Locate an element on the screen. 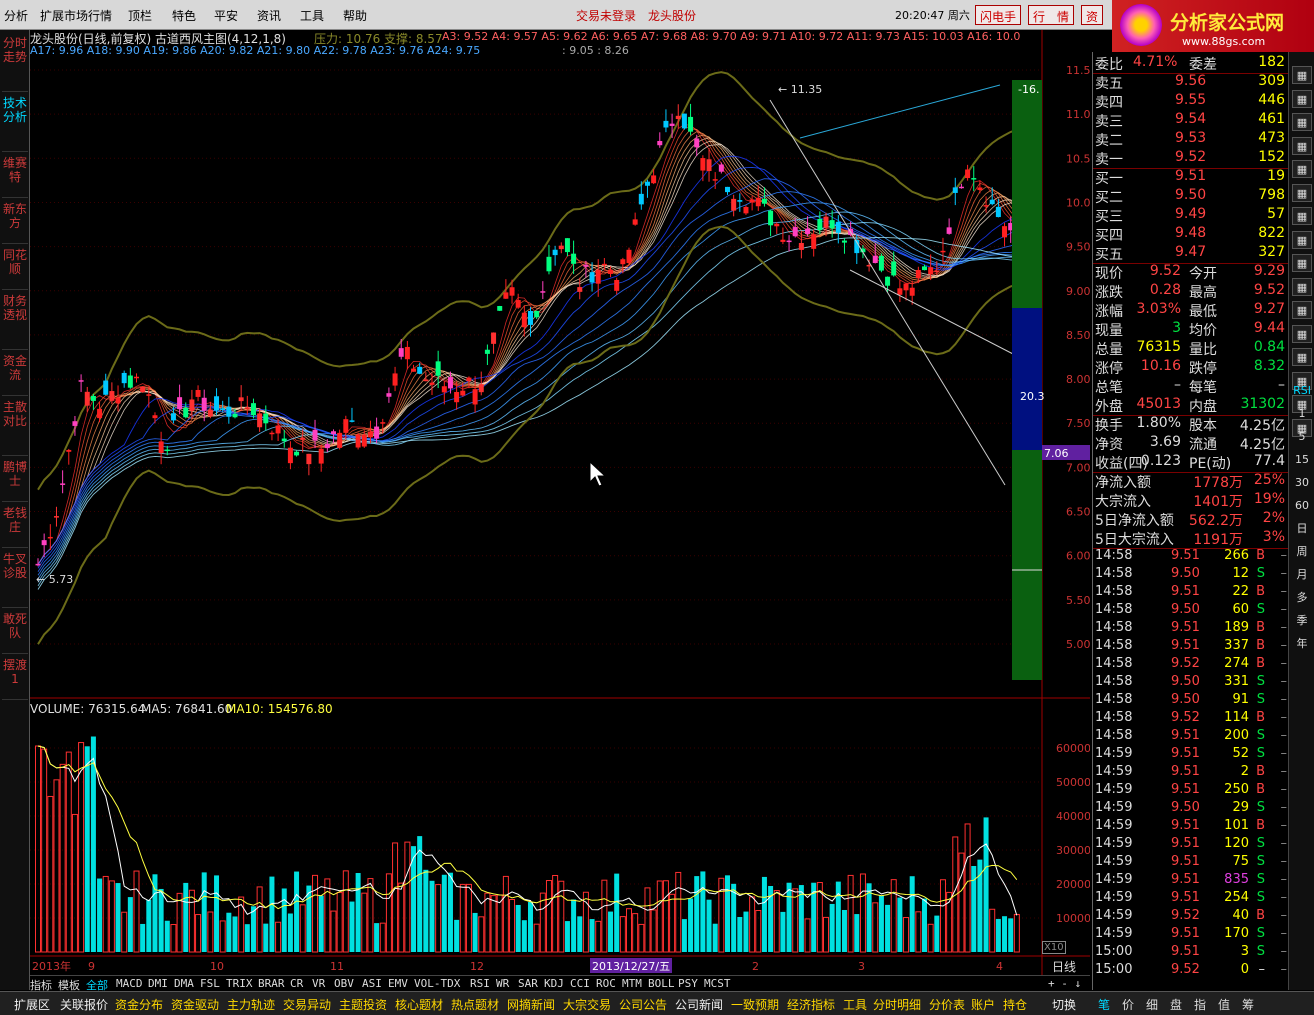 This screenshot has height=1015, width=1314. menu-news: 资讯 is located at coordinates (269, 15).